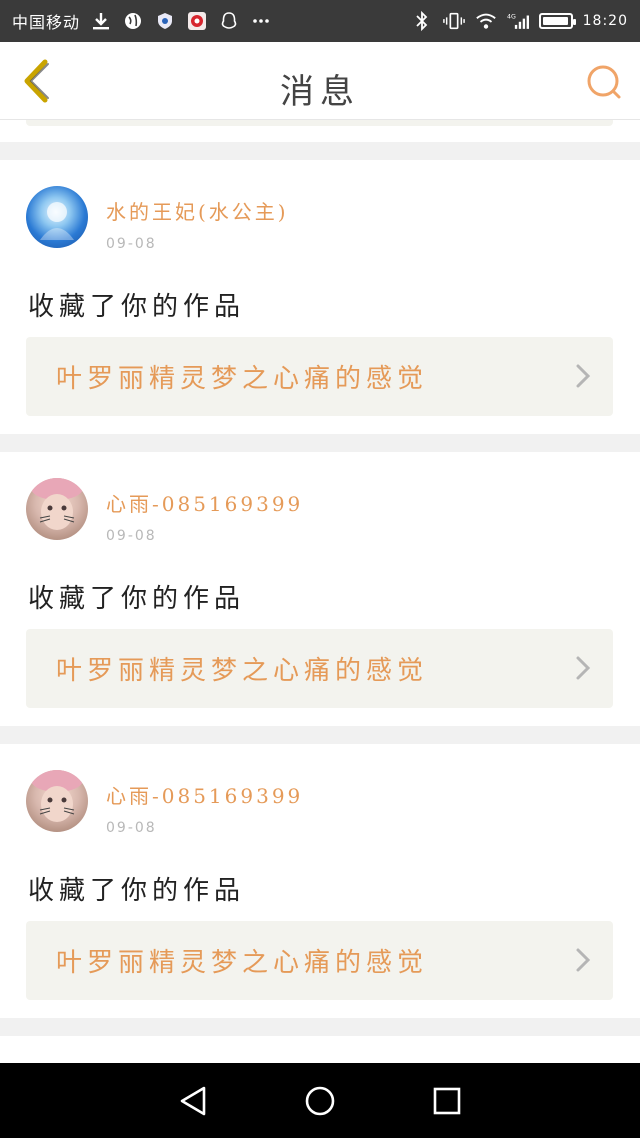  I want to click on svg-text: 4G, so click(511, 17).